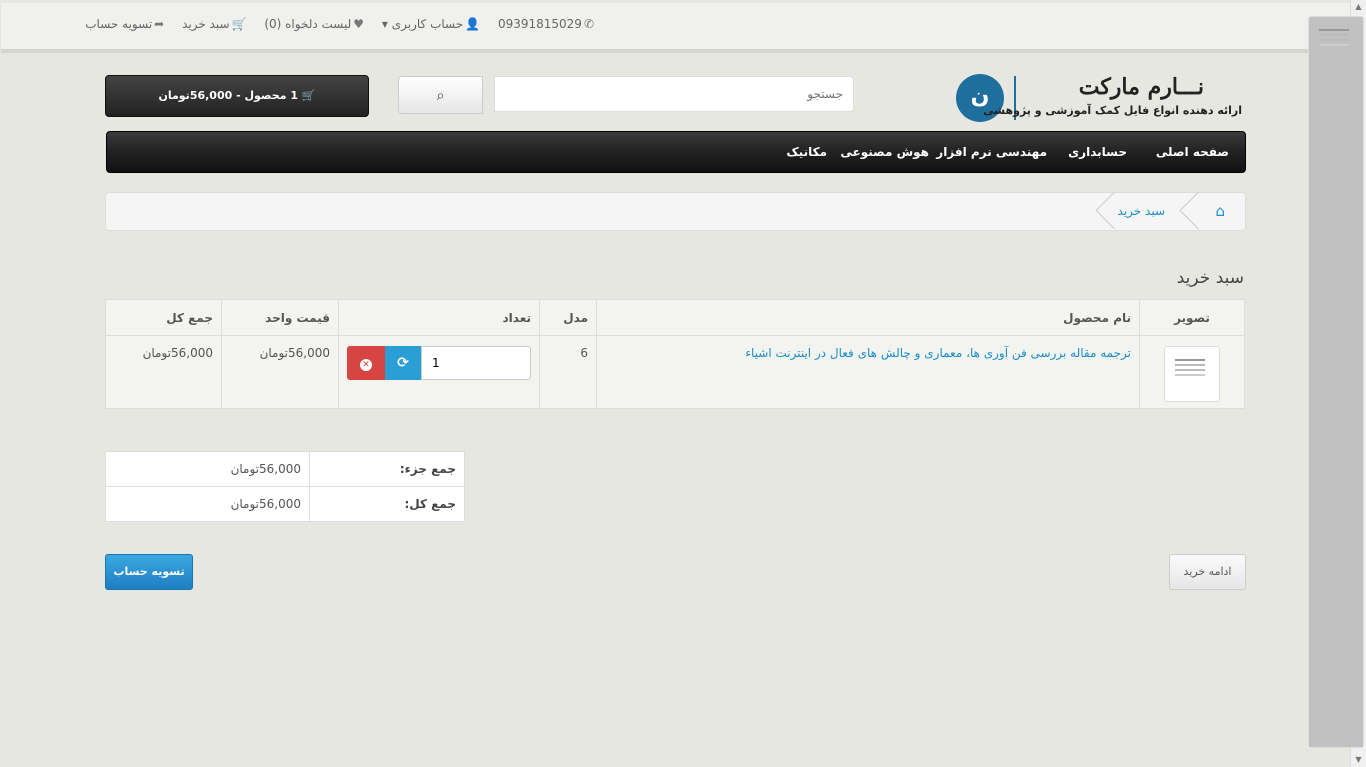  I want to click on totals-table: جمع جزء: 56,000تومان جمع کل: 56,000تومان, so click(285, 486).